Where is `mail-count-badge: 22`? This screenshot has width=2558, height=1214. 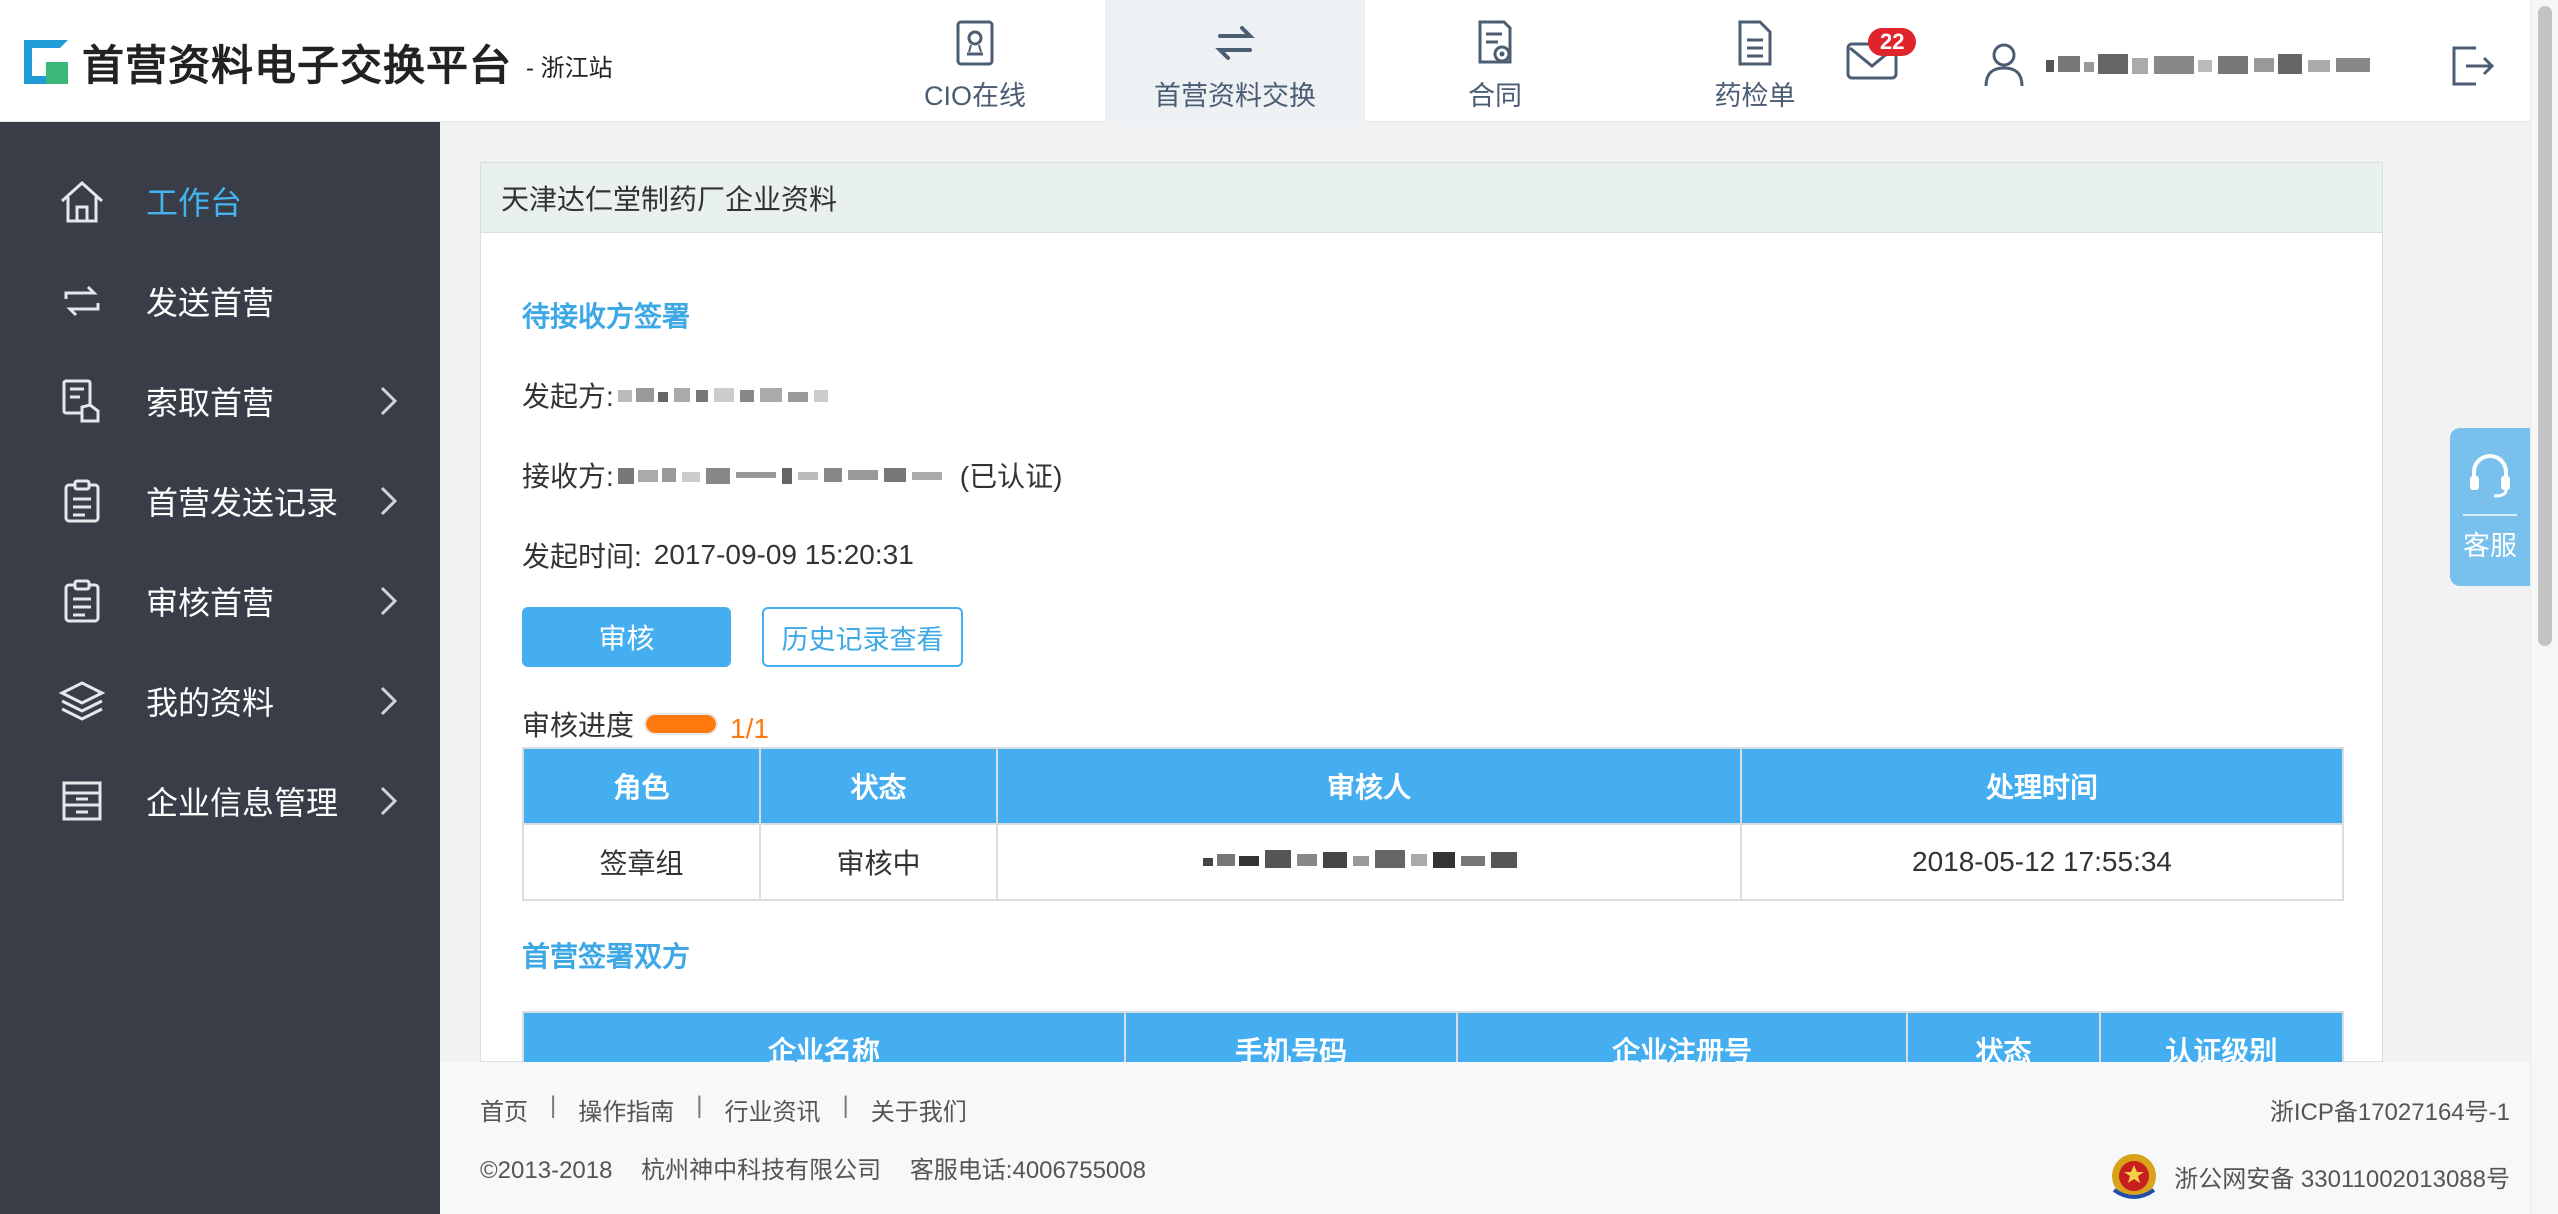 mail-count-badge: 22 is located at coordinates (1892, 42).